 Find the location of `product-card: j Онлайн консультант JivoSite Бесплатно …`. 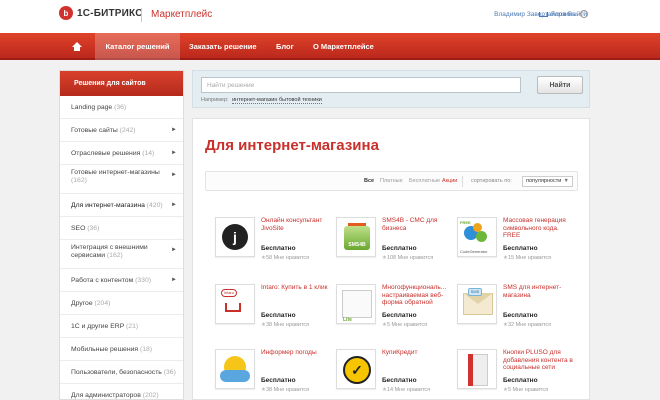

product-card: j Онлайн консультант JivoSite Бесплатно … is located at coordinates (275, 248).